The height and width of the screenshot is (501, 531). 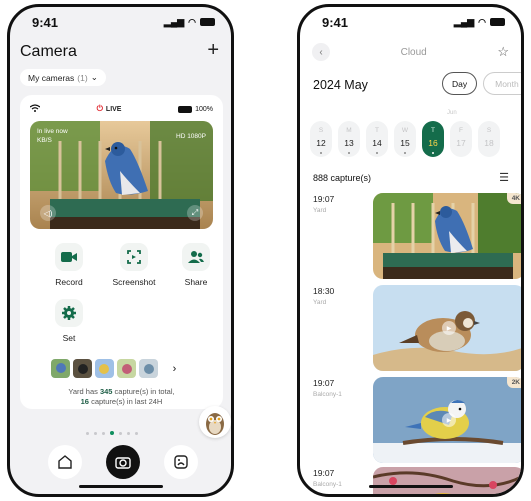 What do you see at coordinates (433, 143) in the screenshot?
I see `day-number: 16` at bounding box center [433, 143].